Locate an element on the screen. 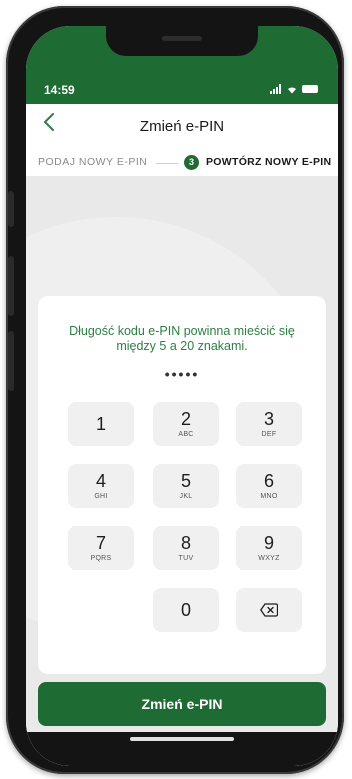 This screenshot has height=779, width=352. keypad-key-5: 5 JKL is located at coordinates (186, 486).